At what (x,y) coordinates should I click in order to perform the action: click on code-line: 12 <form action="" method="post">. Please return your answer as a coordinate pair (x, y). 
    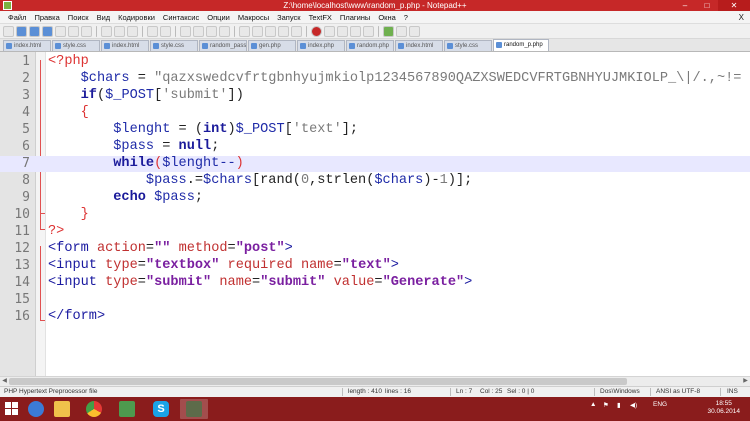
    Looking at the image, I should click on (375, 249).